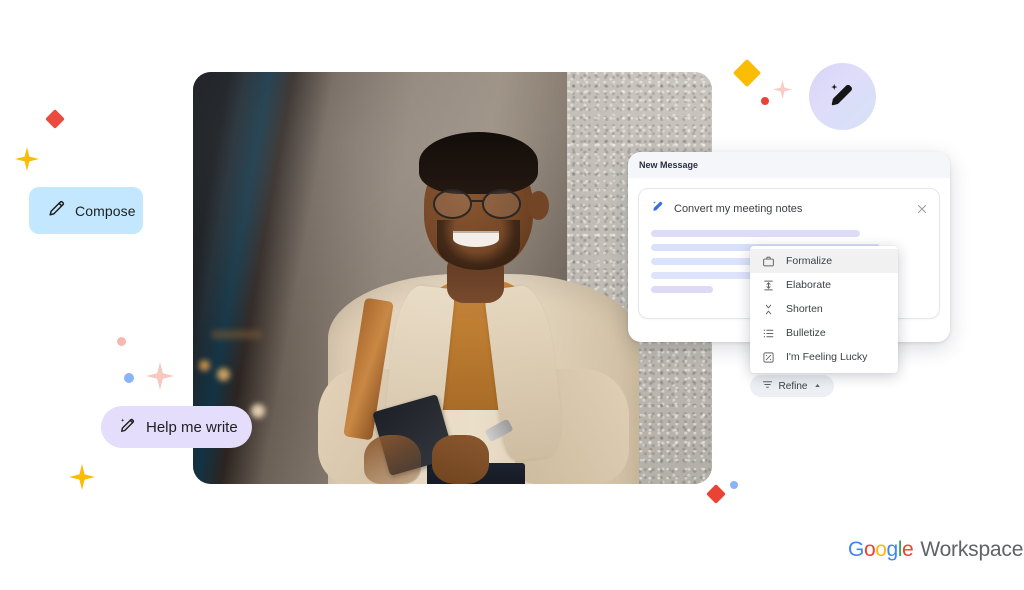 This screenshot has height=590, width=1024. I want to click on person-glasses-bridge, so click(478, 200).